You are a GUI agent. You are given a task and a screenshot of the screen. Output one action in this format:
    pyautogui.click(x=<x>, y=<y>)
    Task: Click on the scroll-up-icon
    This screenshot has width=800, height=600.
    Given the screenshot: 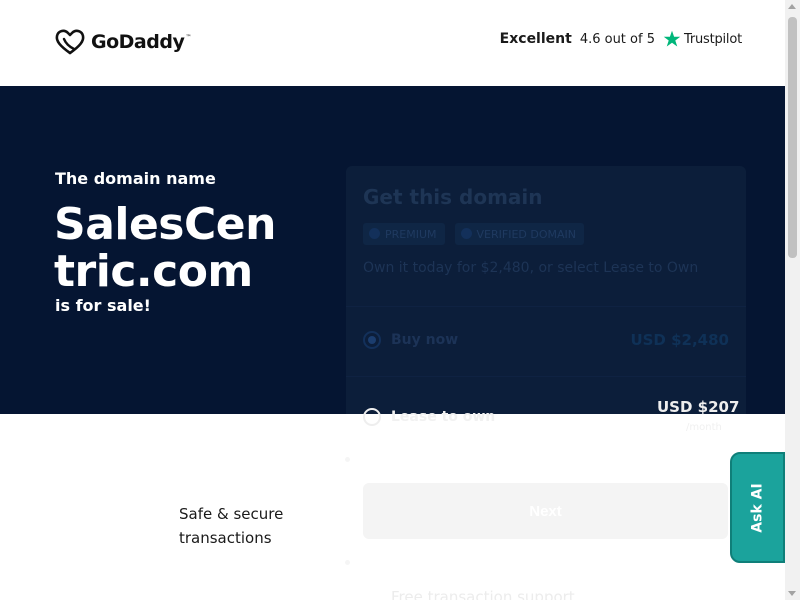 What is the action you would take?
    pyautogui.click(x=792, y=6)
    